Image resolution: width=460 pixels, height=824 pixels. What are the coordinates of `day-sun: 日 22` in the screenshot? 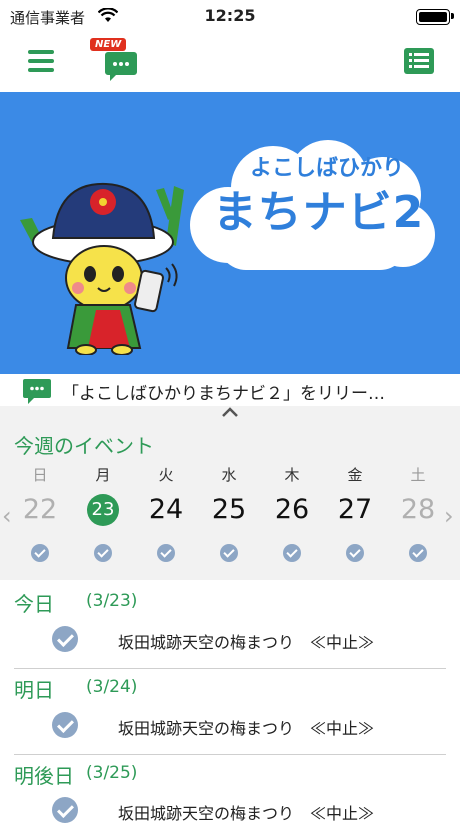 It's located at (40, 513).